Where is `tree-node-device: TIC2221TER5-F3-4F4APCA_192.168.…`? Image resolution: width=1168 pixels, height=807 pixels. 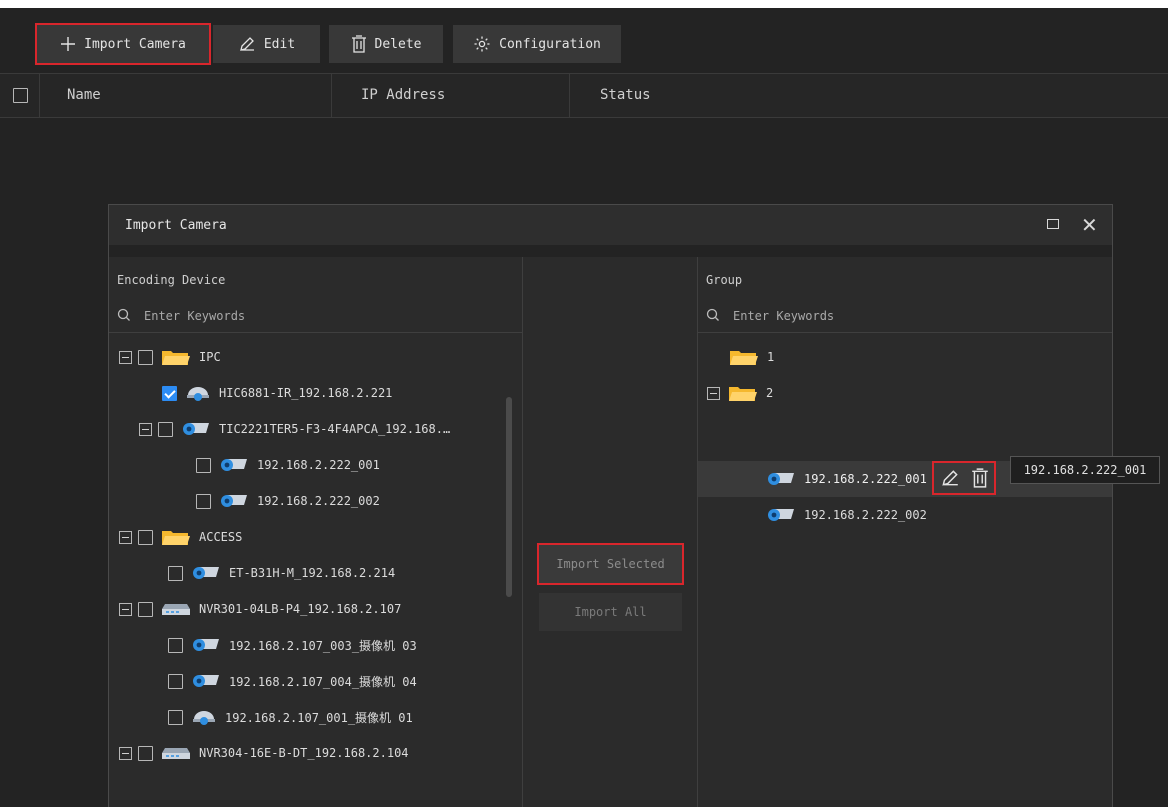 tree-node-device: TIC2221TER5-F3-4F4APCA_192.168.… is located at coordinates (294, 429).